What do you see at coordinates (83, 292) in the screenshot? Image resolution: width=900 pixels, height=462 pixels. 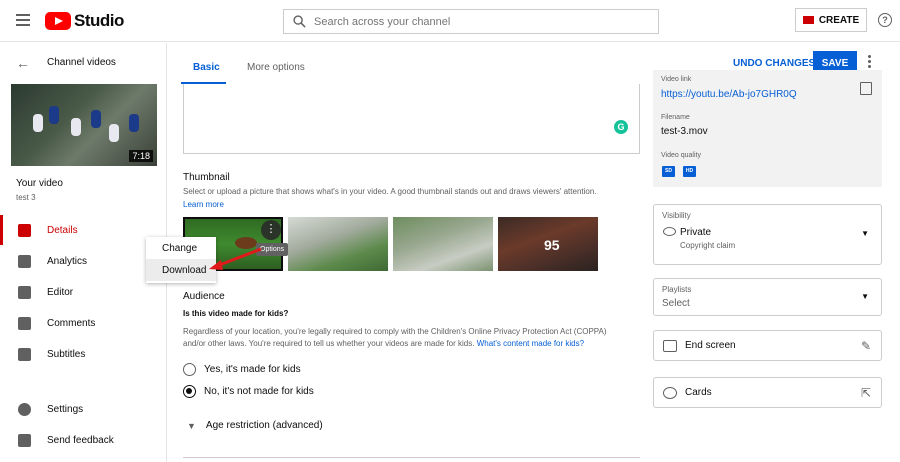 I see `sidebar-item-editor: Editor` at bounding box center [83, 292].